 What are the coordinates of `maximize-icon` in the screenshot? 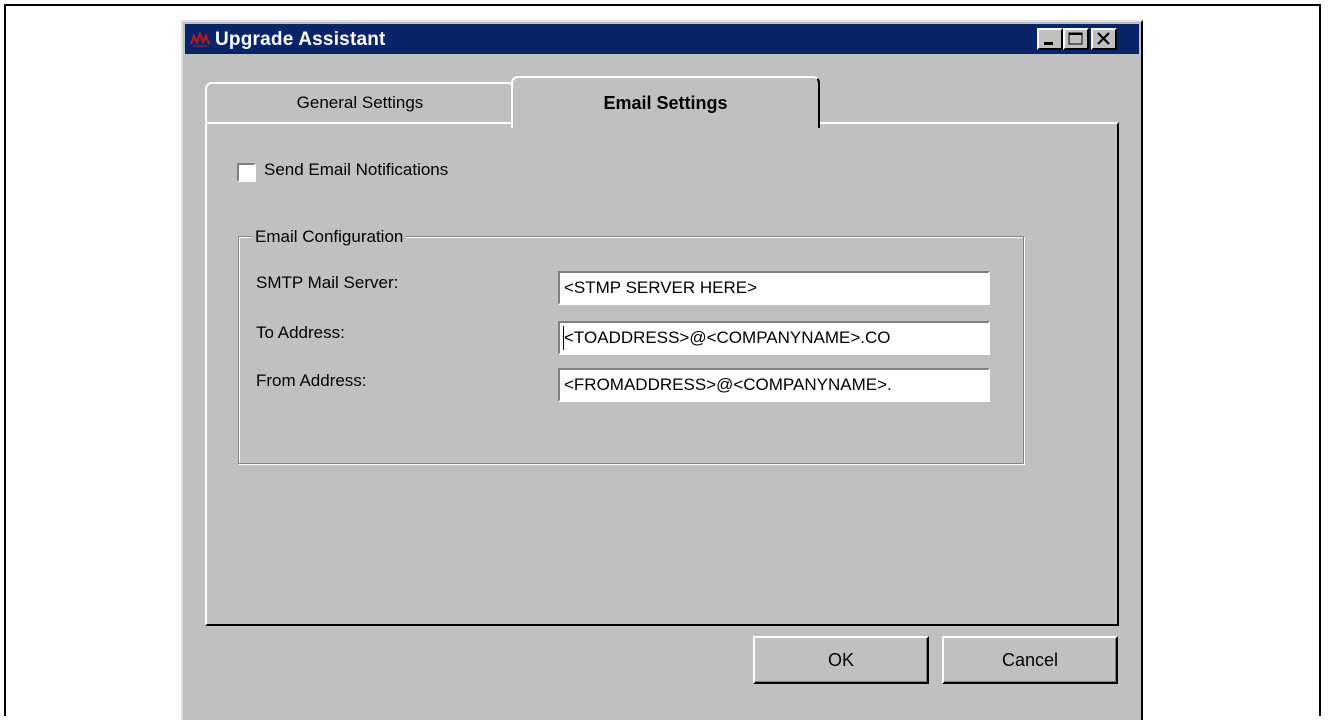 It's located at (1075, 38).